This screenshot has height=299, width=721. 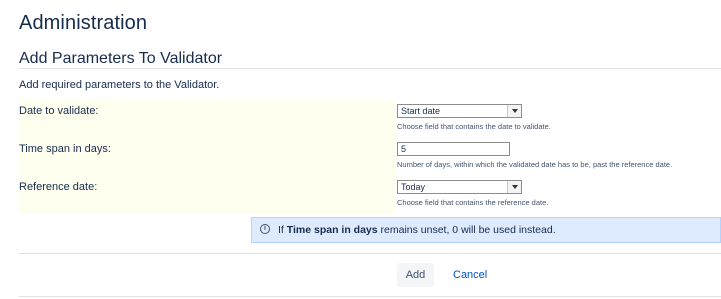 What do you see at coordinates (421, 111) in the screenshot?
I see `date-to-validate-value: Start date` at bounding box center [421, 111].